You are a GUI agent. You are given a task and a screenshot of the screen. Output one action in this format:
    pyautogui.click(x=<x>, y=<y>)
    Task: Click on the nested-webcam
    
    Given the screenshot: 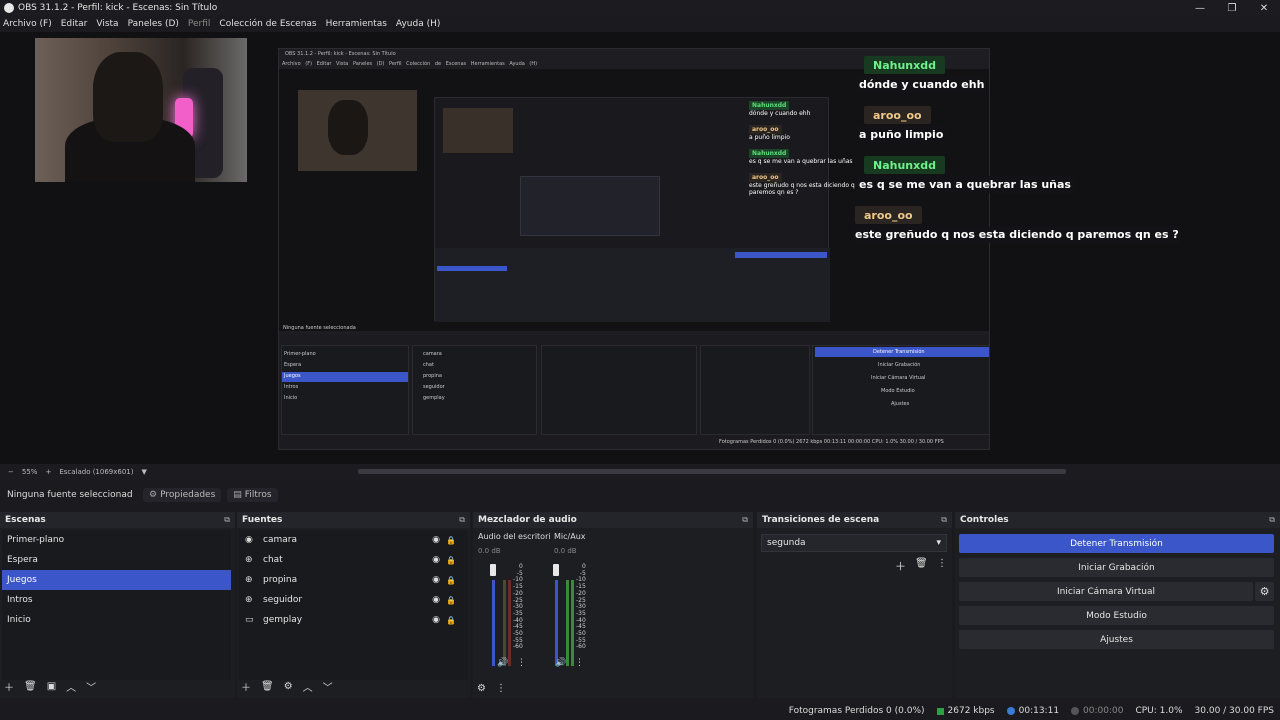 What is the action you would take?
    pyautogui.click(x=357, y=130)
    